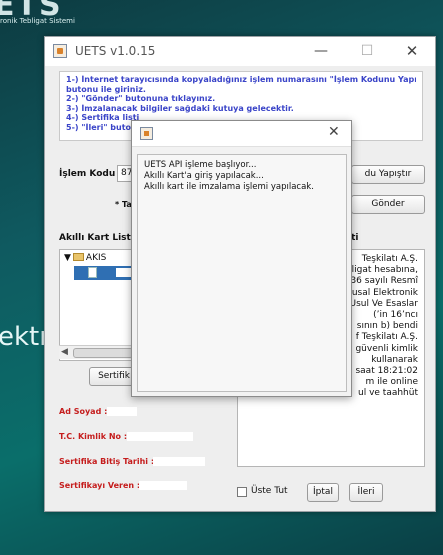 The height and width of the screenshot is (555, 443). I want to click on bitis-tarihi-value, so click(179, 461).